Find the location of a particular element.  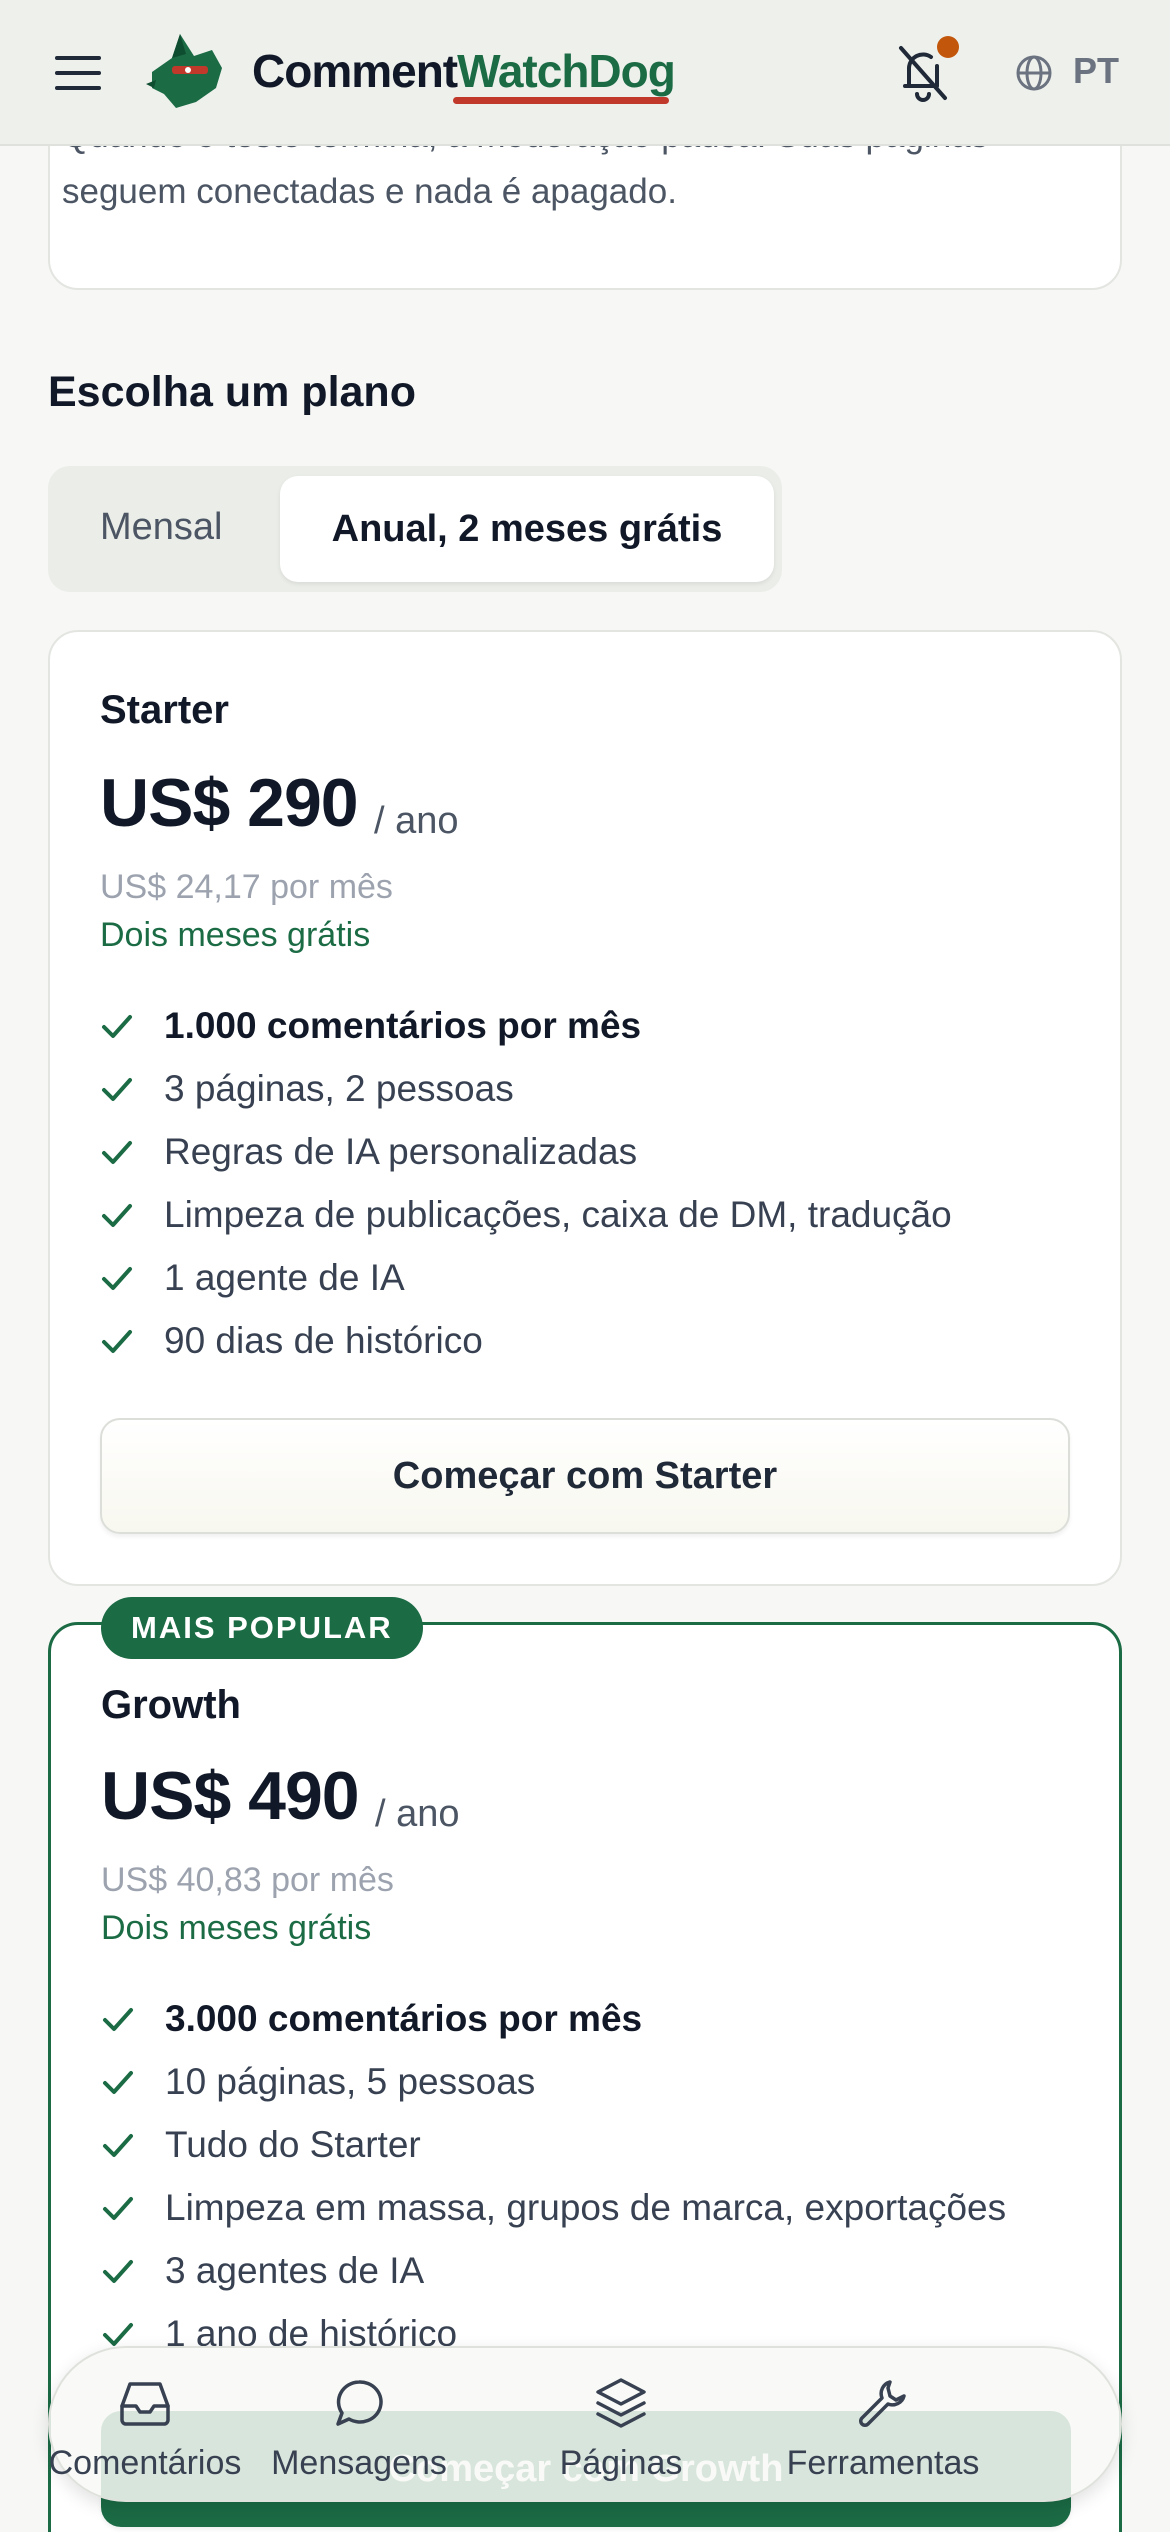

feature-item: Regras de IA personalizadas is located at coordinates (526, 1151).